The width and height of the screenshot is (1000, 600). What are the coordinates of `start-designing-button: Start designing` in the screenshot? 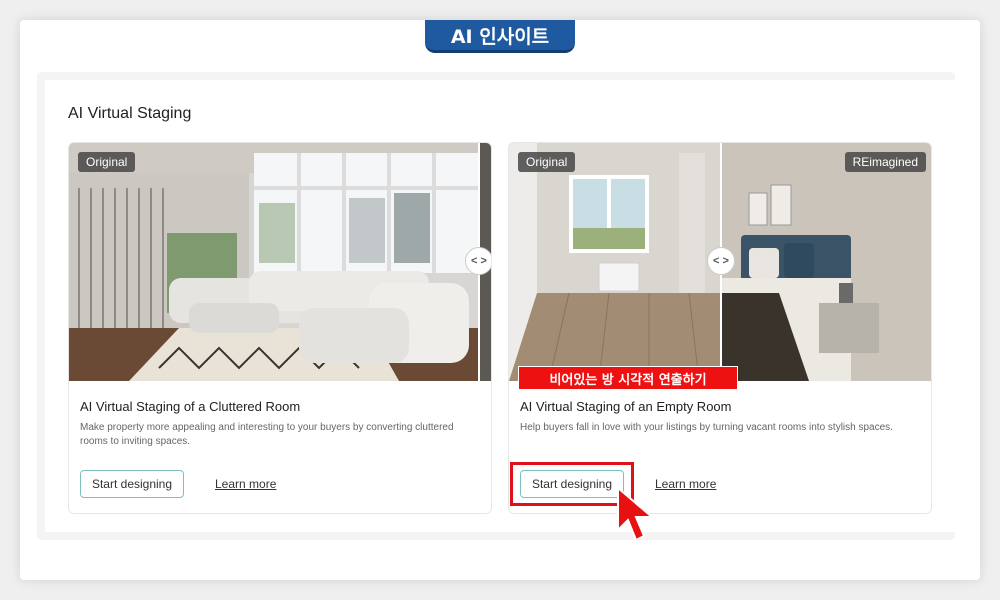 It's located at (132, 484).